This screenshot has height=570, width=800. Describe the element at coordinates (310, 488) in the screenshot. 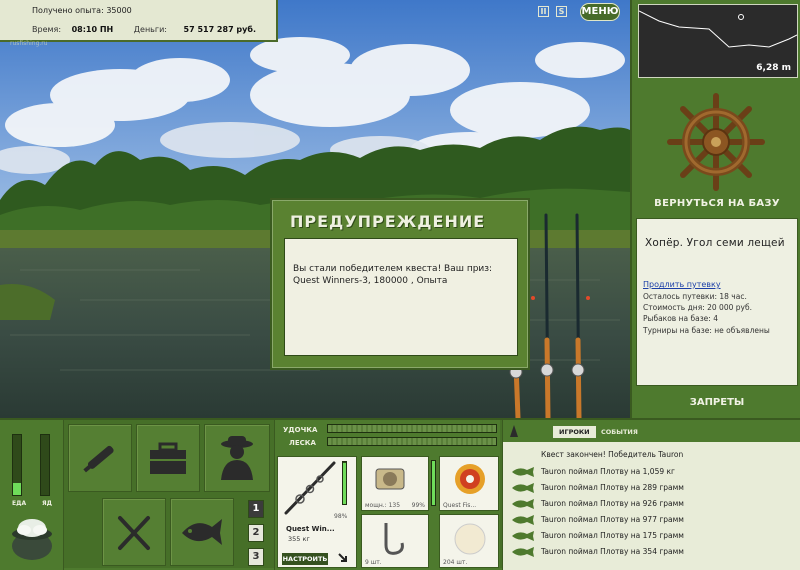

I see `rod-icon` at that location.